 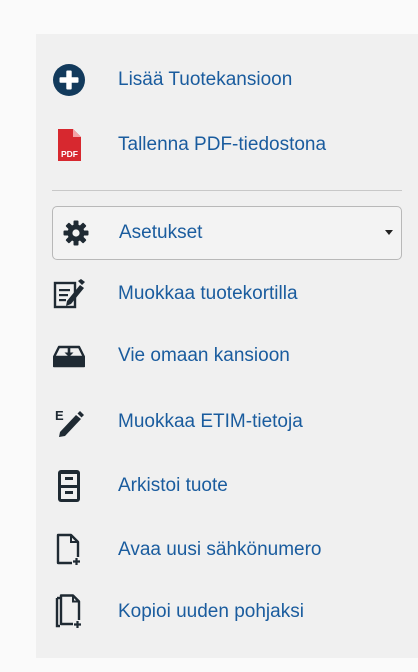 I want to click on etim-edit-icon: E, so click(x=69, y=422).